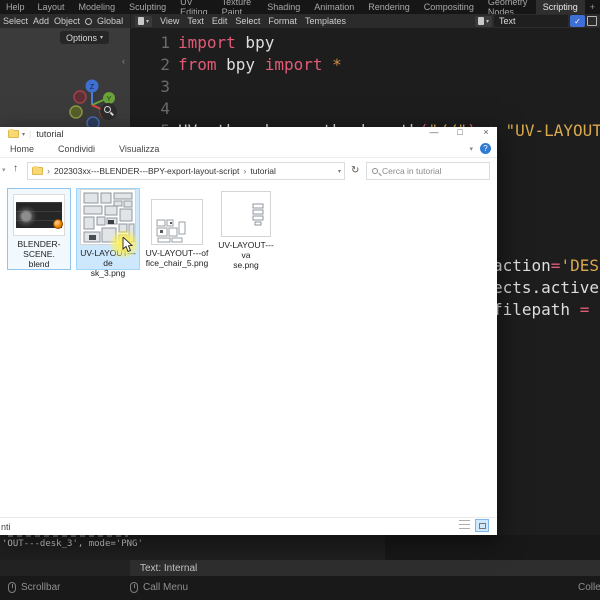  I want to click on workspace-tab-rendering: Rendering, so click(389, 7).